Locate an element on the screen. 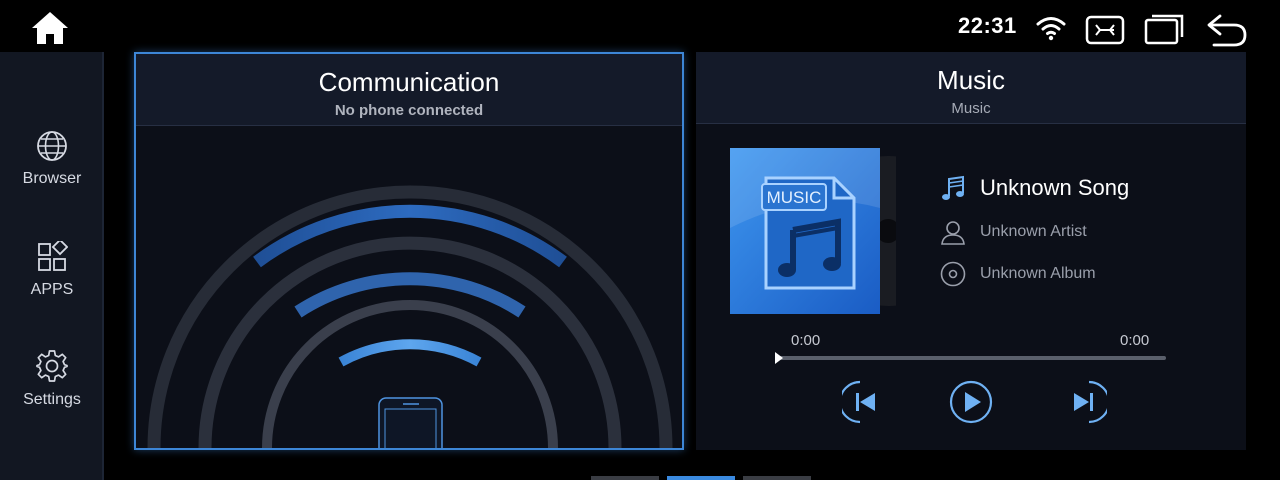 This screenshot has width=1280, height=480. sidebar-item-apps: APPS is located at coordinates (52, 281).